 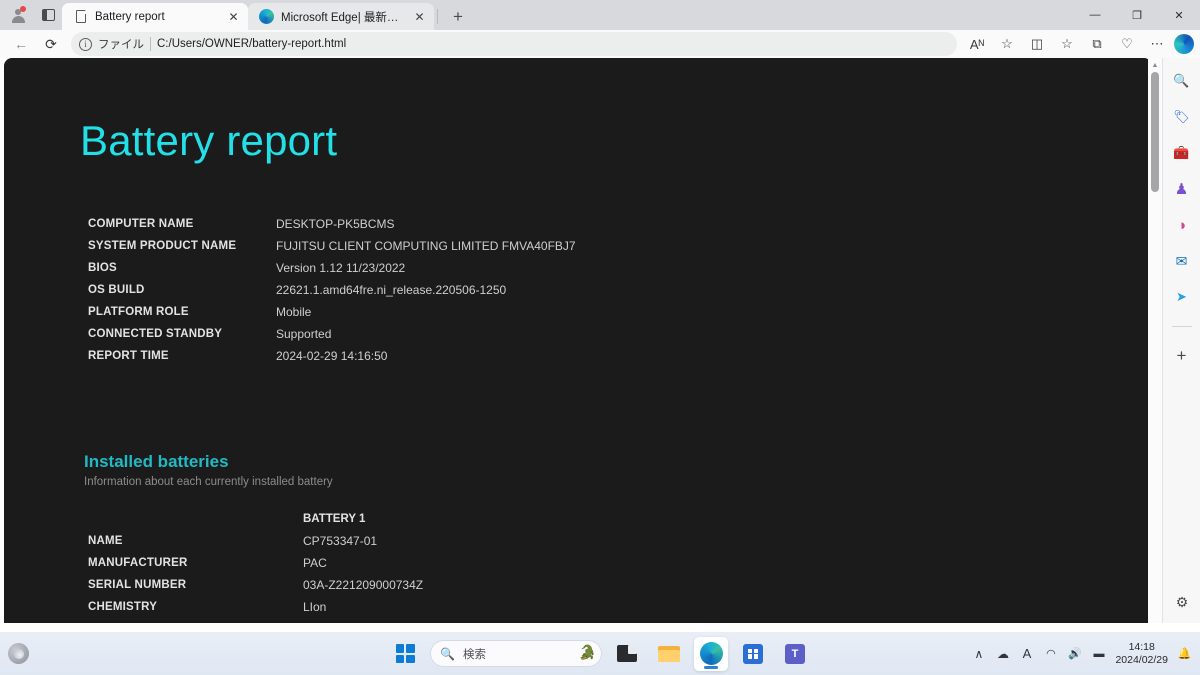 What do you see at coordinates (516, 653) in the screenshot?
I see `taskbar-search-box: 🔍 検索 🐊` at bounding box center [516, 653].